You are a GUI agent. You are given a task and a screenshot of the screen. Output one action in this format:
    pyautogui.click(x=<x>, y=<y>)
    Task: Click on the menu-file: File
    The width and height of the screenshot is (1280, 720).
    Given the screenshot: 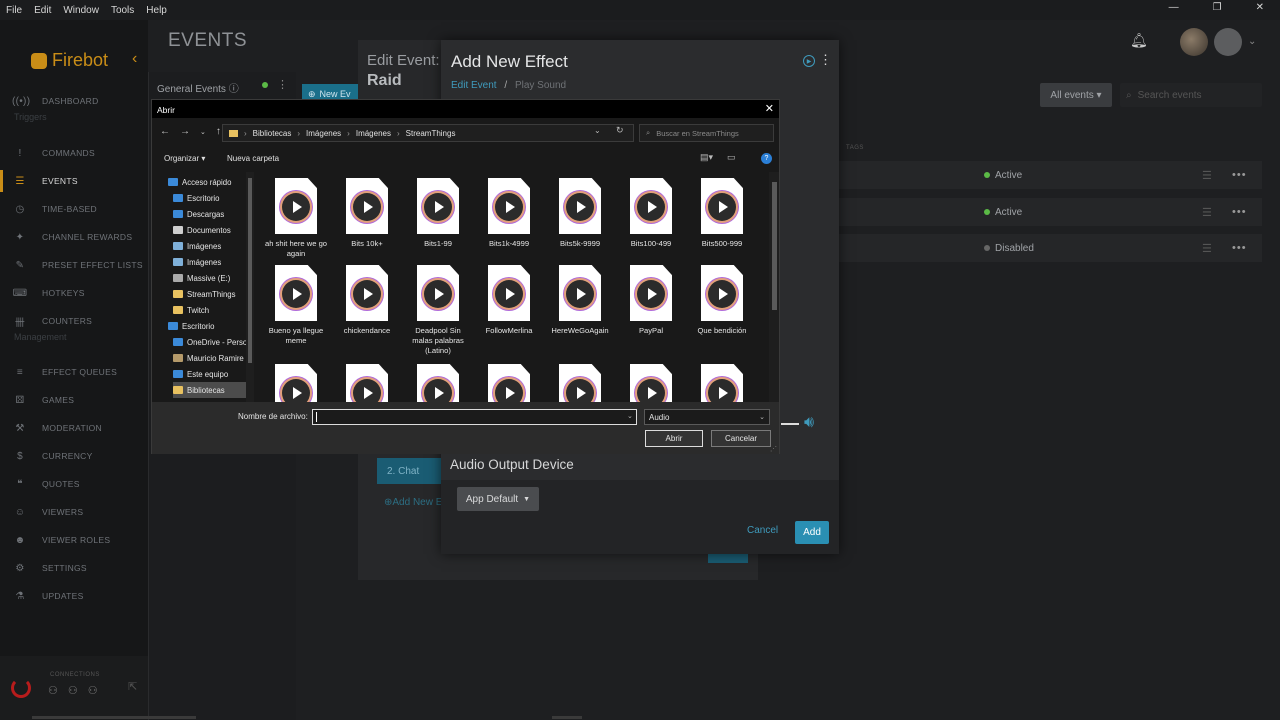 What is the action you would take?
    pyautogui.click(x=14, y=10)
    